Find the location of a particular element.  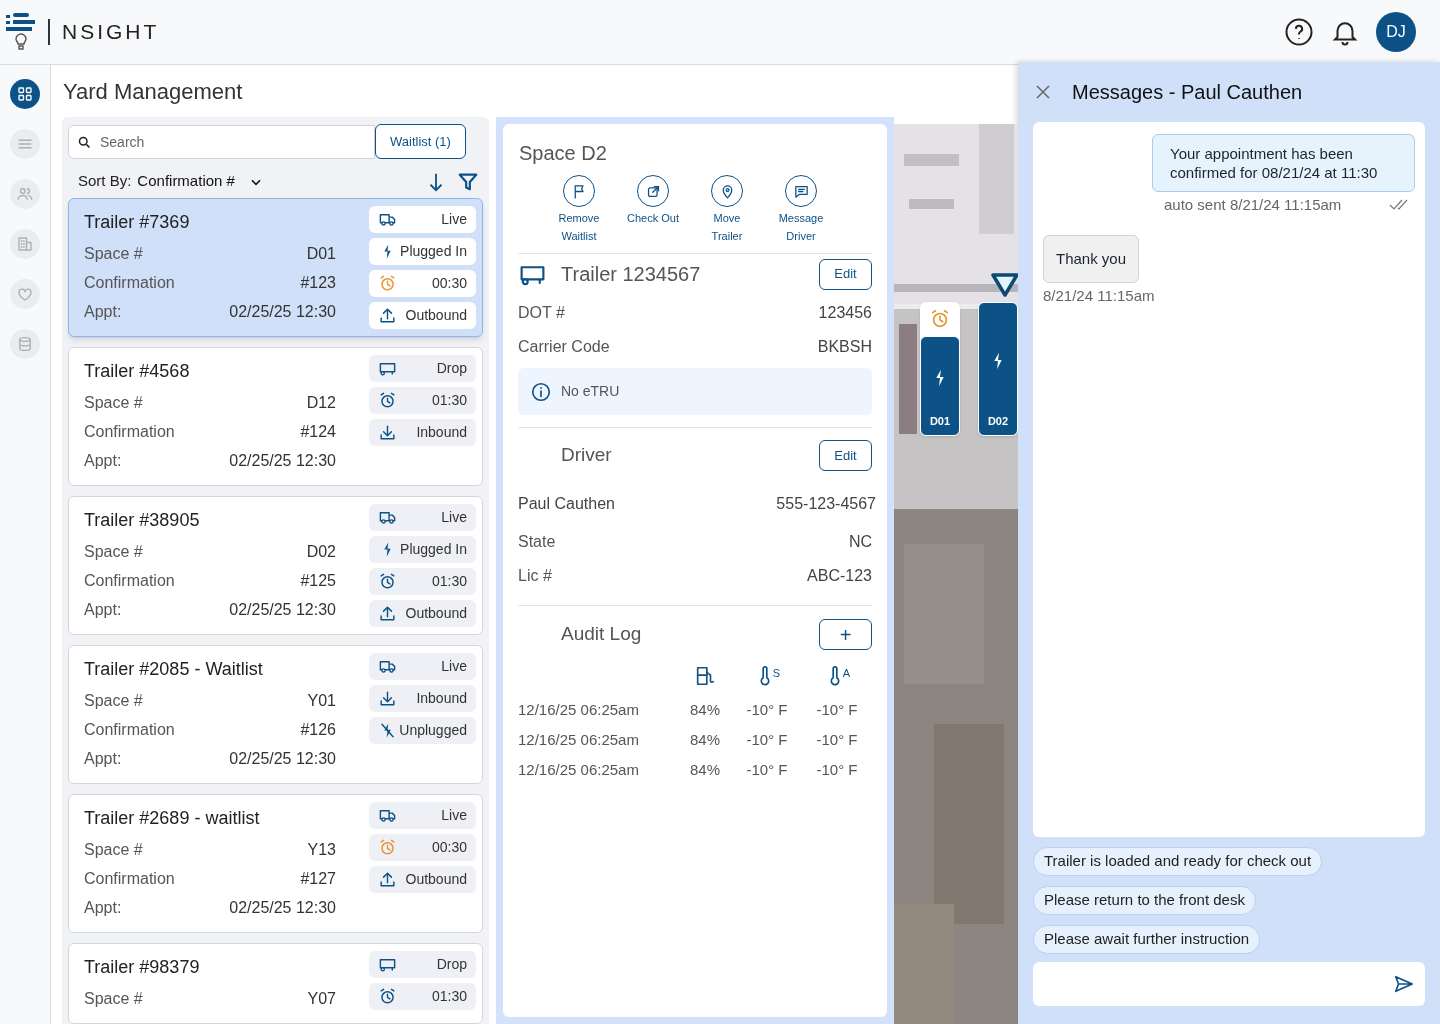

info-icon is located at coordinates (541, 391).